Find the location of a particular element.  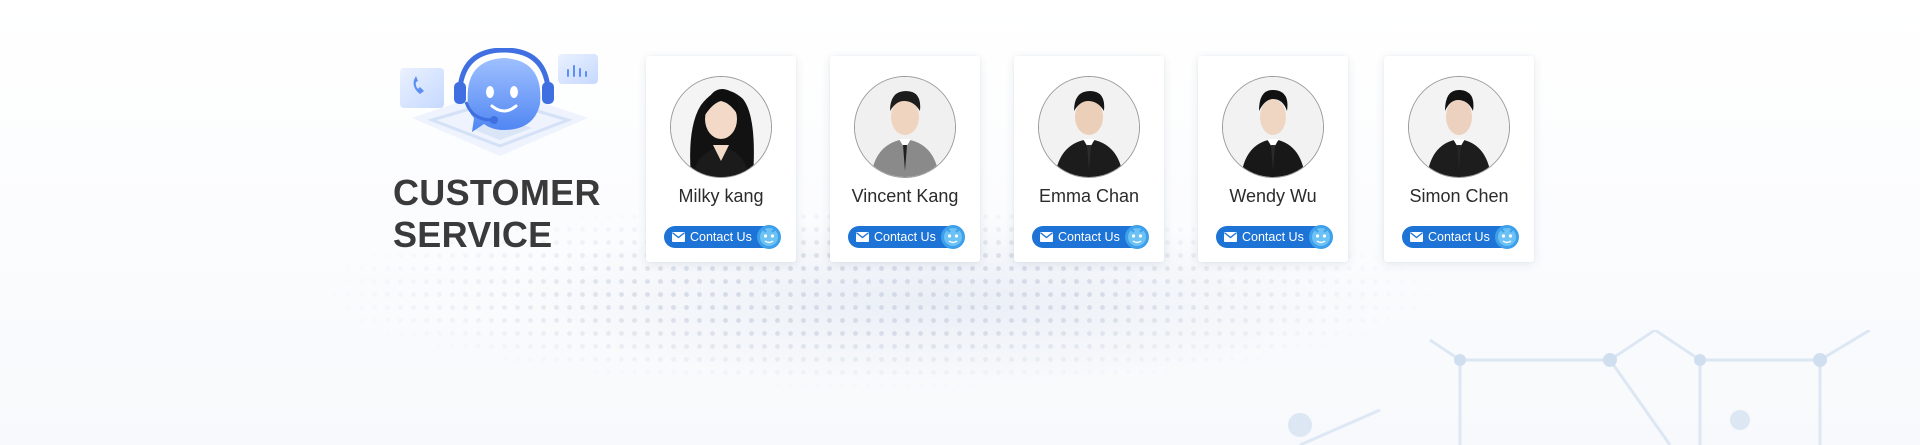

agent-card: Wendy Wu Contact Us is located at coordinates (1273, 159).